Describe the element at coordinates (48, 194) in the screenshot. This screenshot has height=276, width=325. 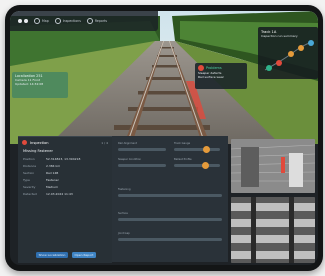
I see `detail-row: Detected 12.03.2024 11:43` at that location.